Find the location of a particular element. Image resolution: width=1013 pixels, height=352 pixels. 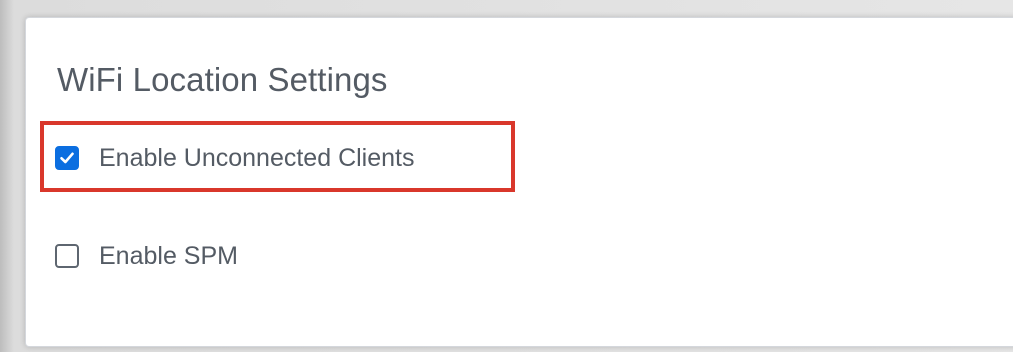

enable-unconnected-clients-option: Enable Unconnected Clients is located at coordinates (234, 158).